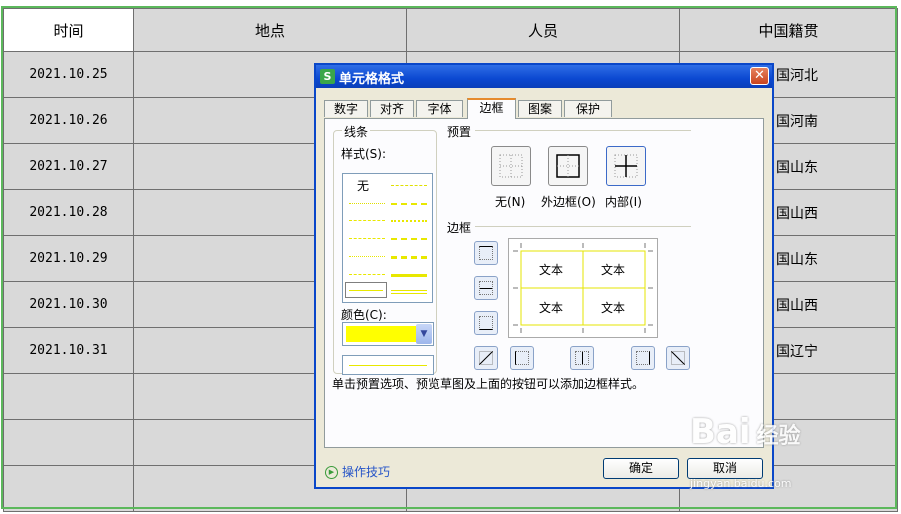  I want to click on preset-none-label: 无(N), so click(510, 202).